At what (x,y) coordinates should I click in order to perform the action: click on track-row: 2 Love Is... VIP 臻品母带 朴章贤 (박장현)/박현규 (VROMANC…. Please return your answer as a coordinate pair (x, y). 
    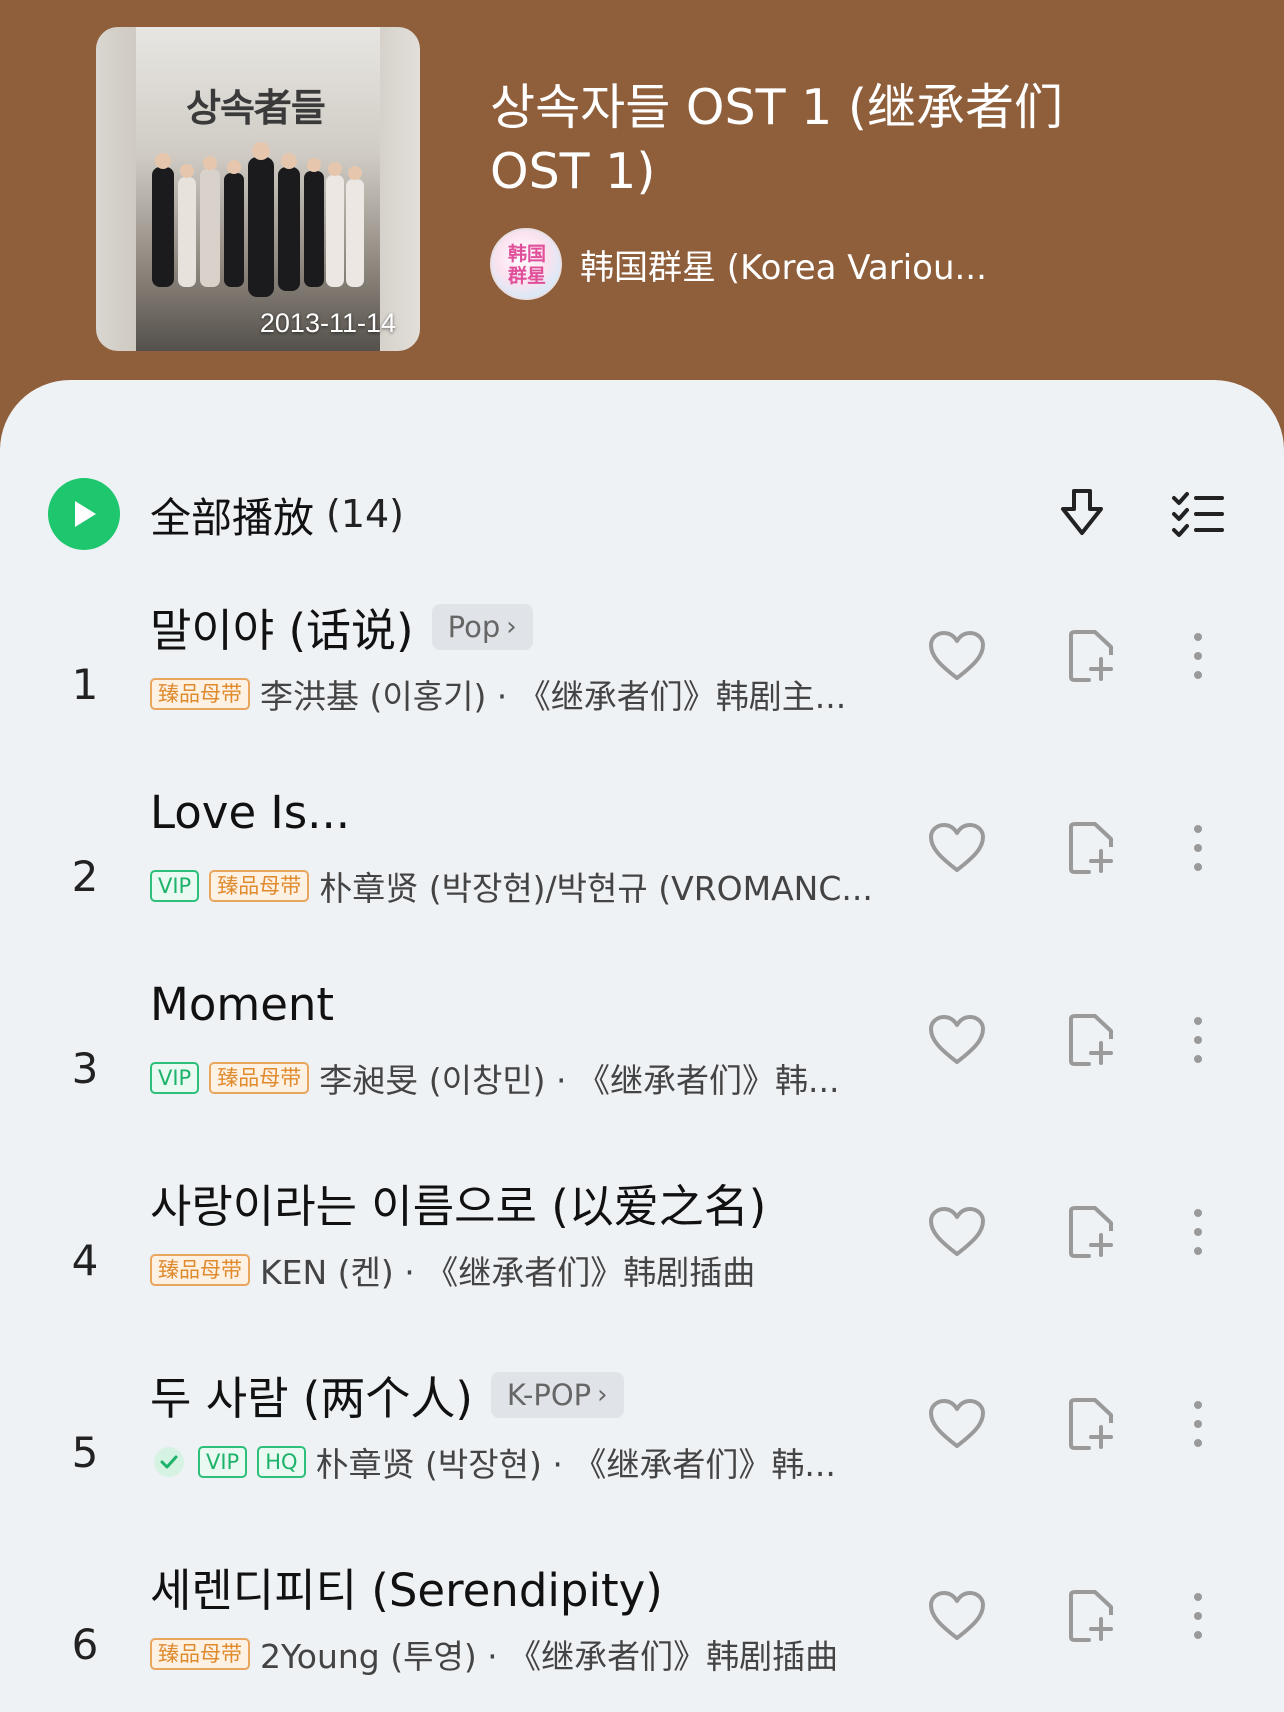
    Looking at the image, I should click on (642, 867).